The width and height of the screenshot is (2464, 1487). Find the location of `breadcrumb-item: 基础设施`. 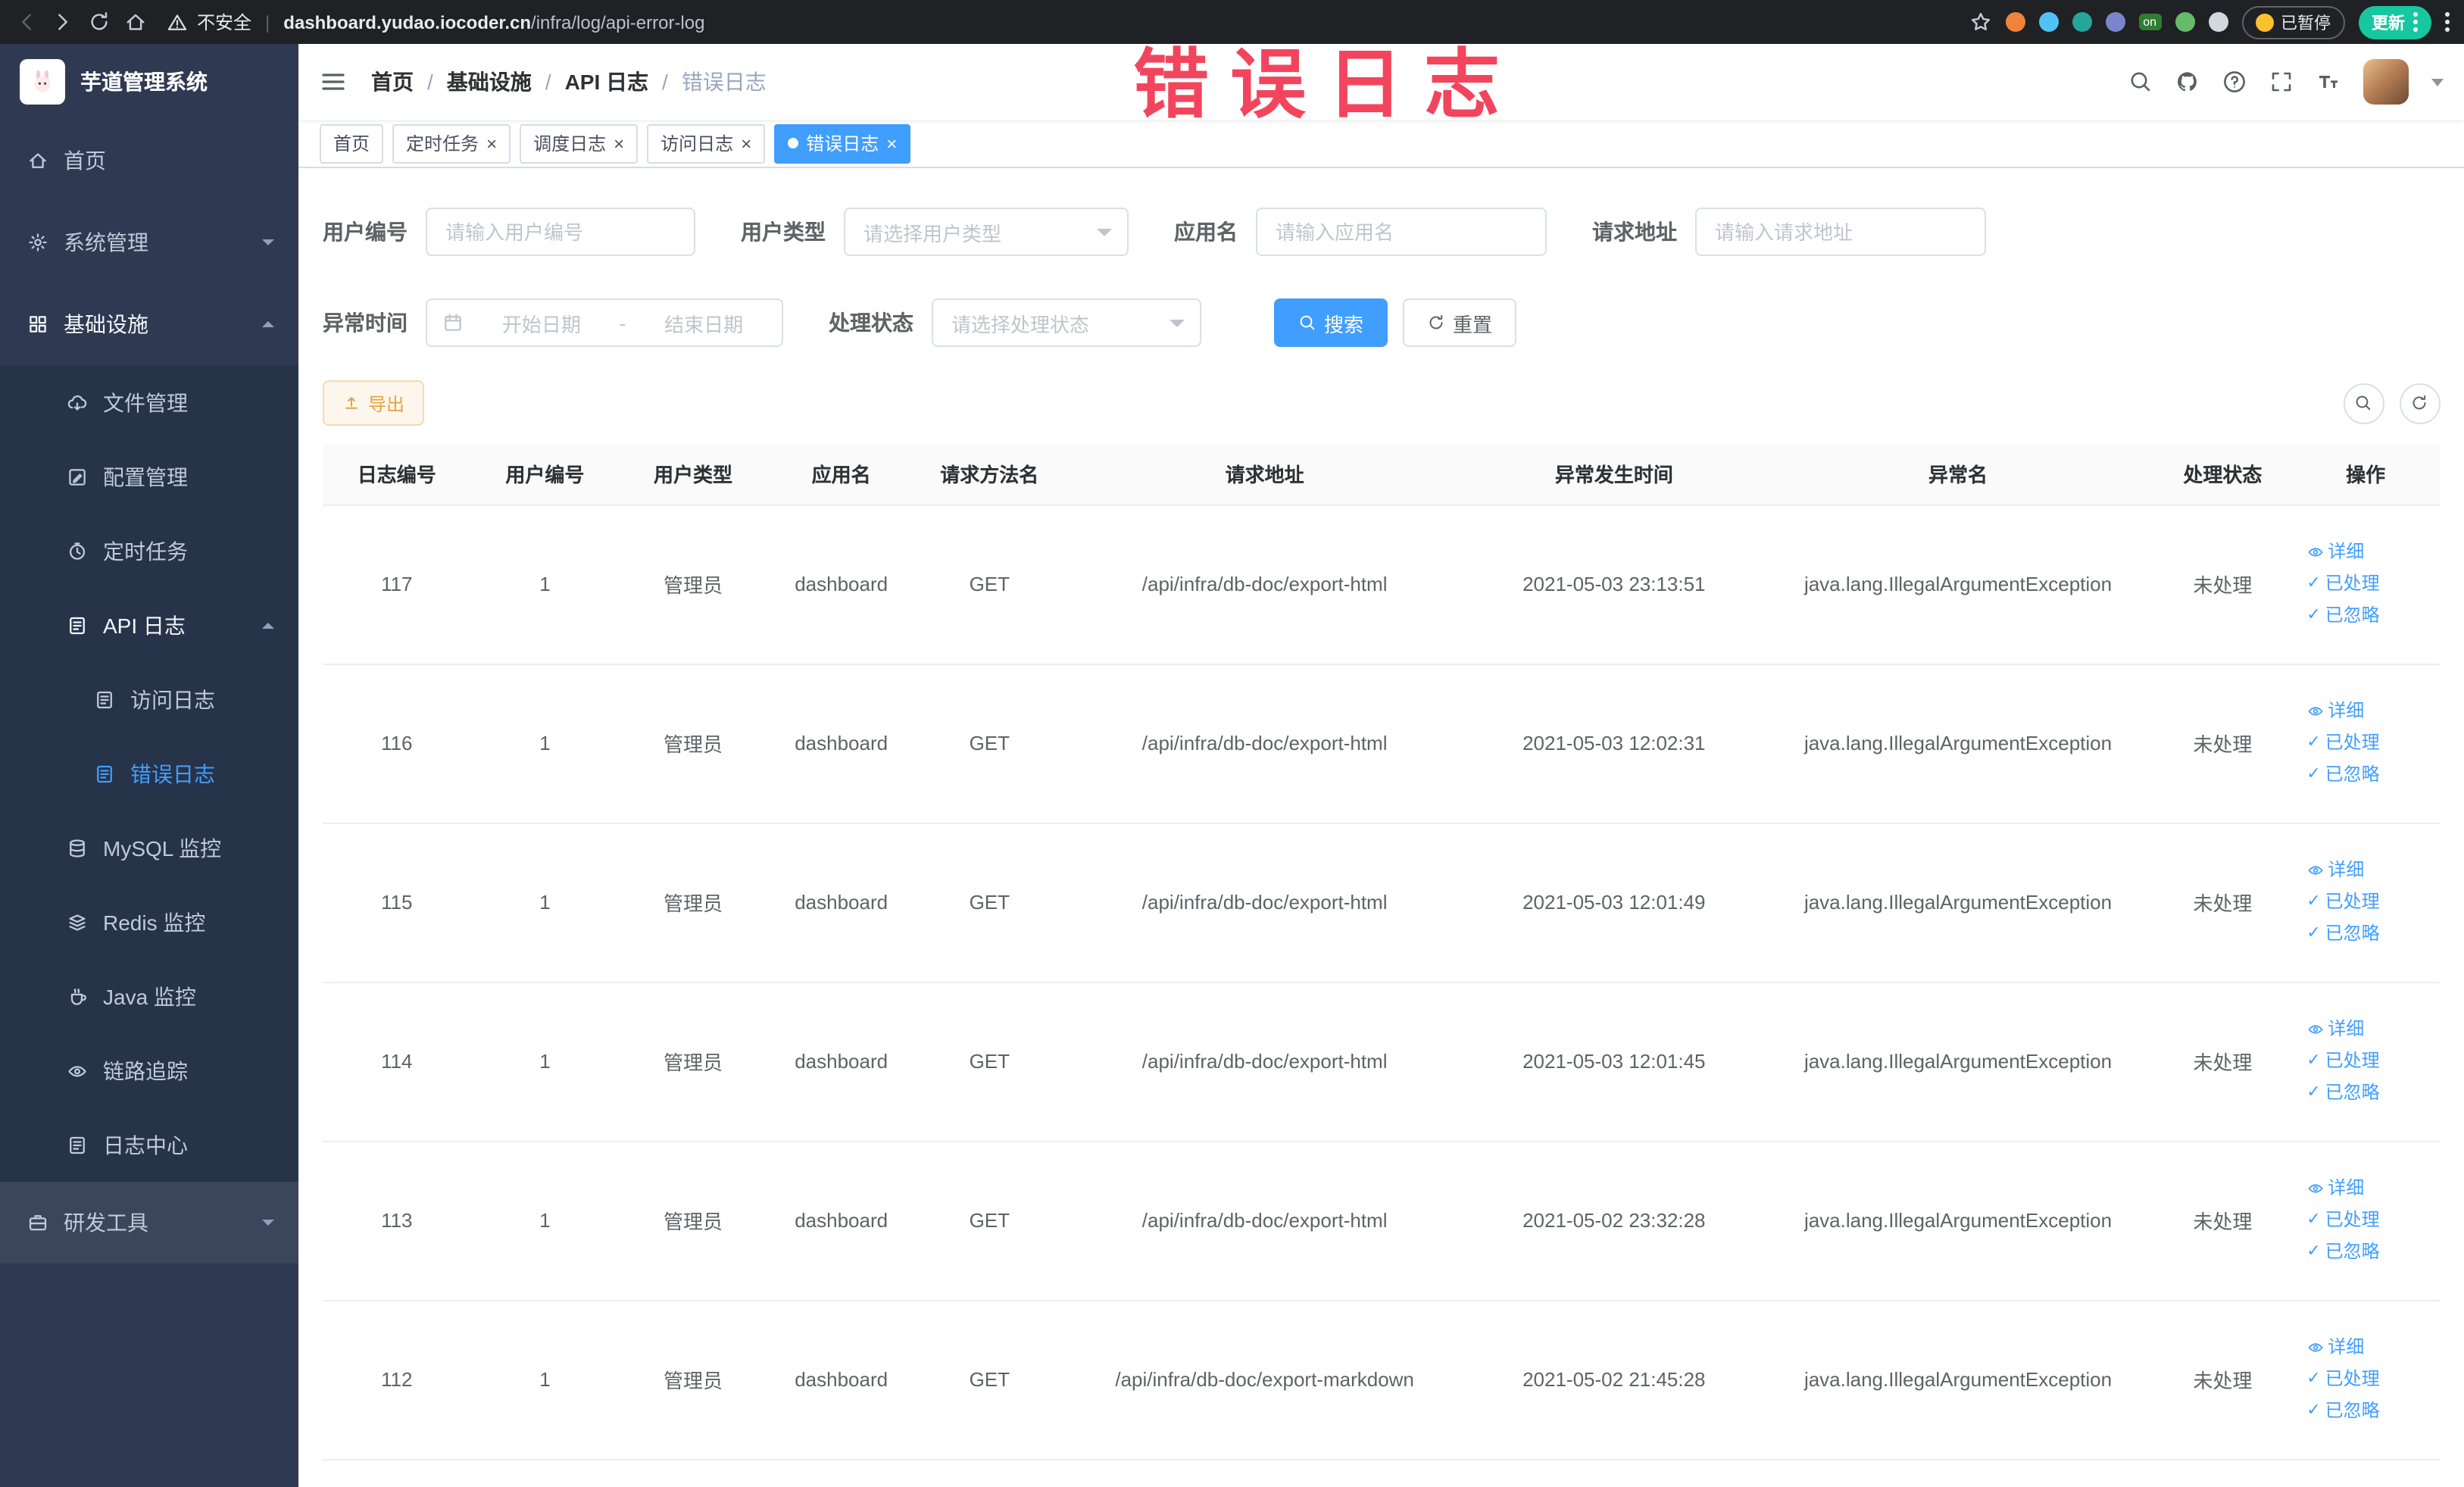

breadcrumb-item: 基础设施 is located at coordinates (489, 82).